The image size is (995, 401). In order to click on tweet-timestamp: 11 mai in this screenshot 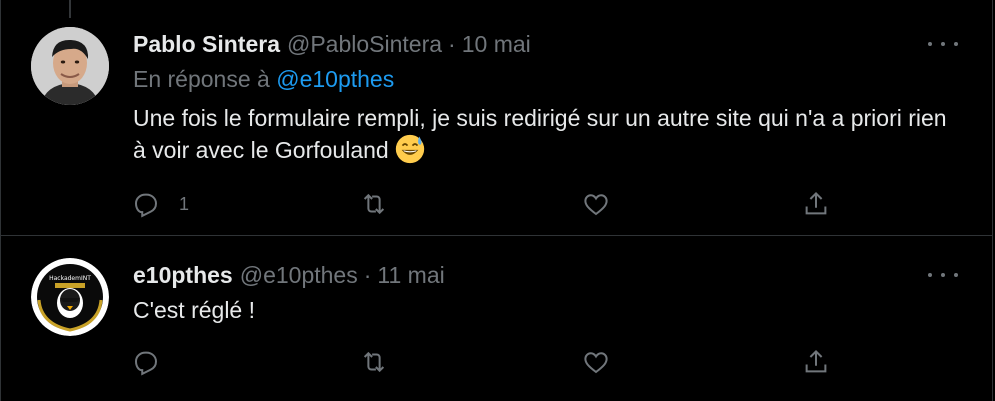, I will do `click(410, 275)`.